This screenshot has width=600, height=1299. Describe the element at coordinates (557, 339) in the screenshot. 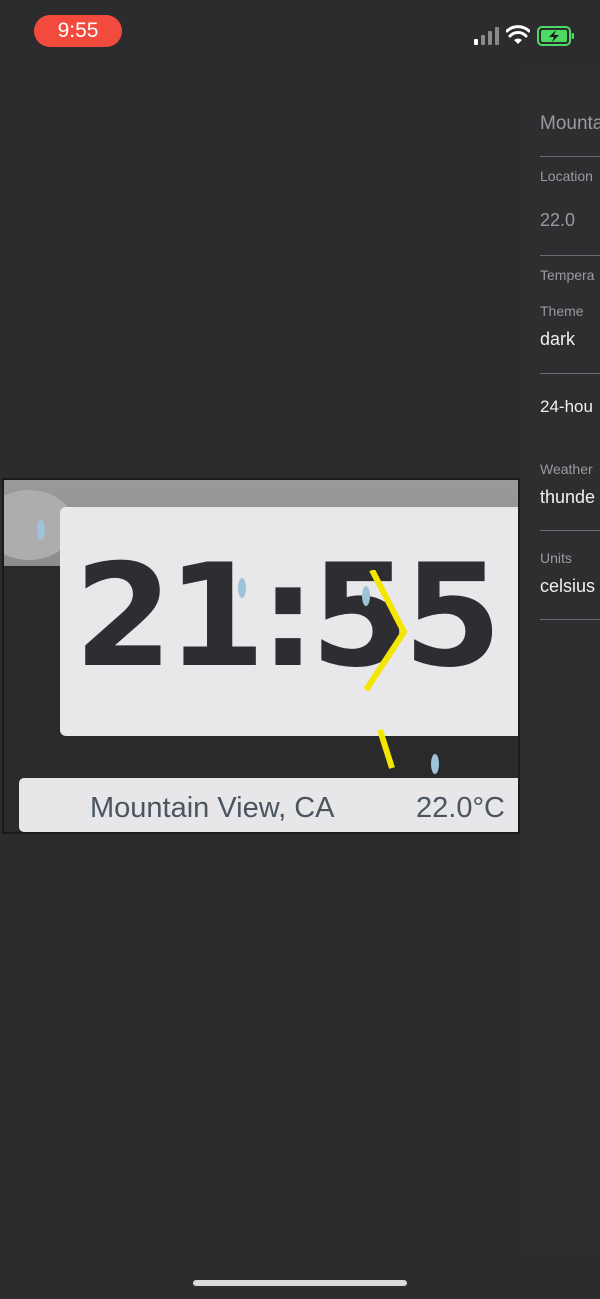

I see `theme-select: dark` at that location.